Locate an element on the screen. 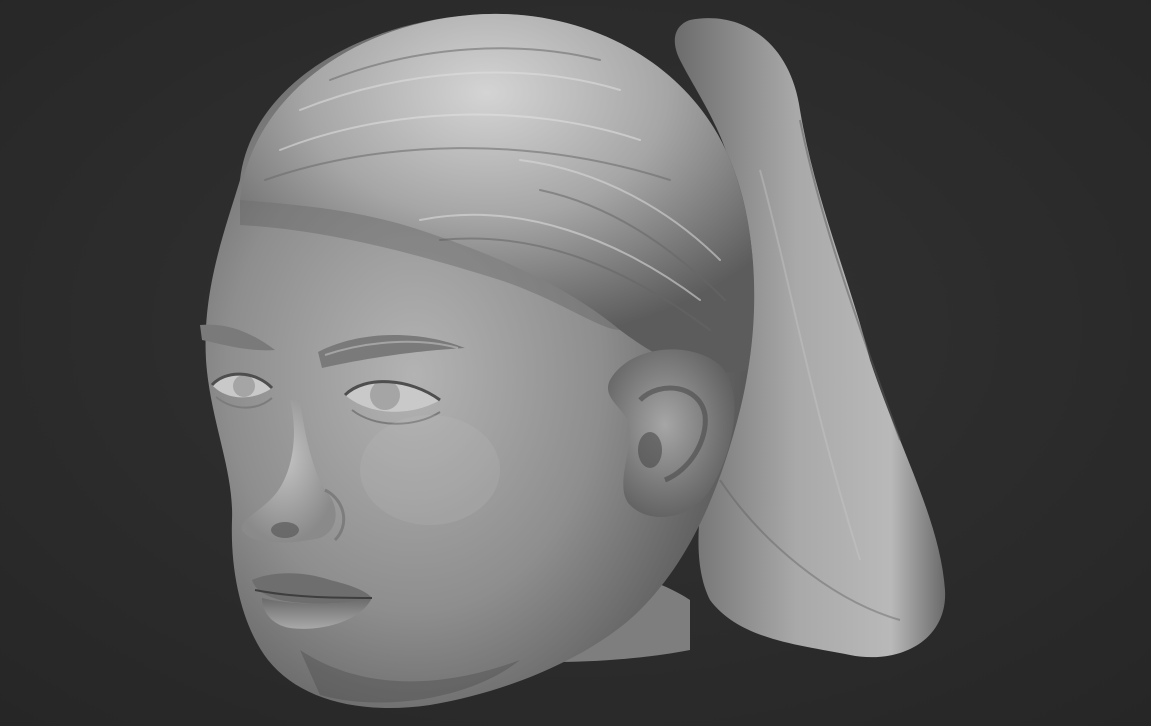 The image size is (1151, 726). cheek-highlight is located at coordinates (430, 470).